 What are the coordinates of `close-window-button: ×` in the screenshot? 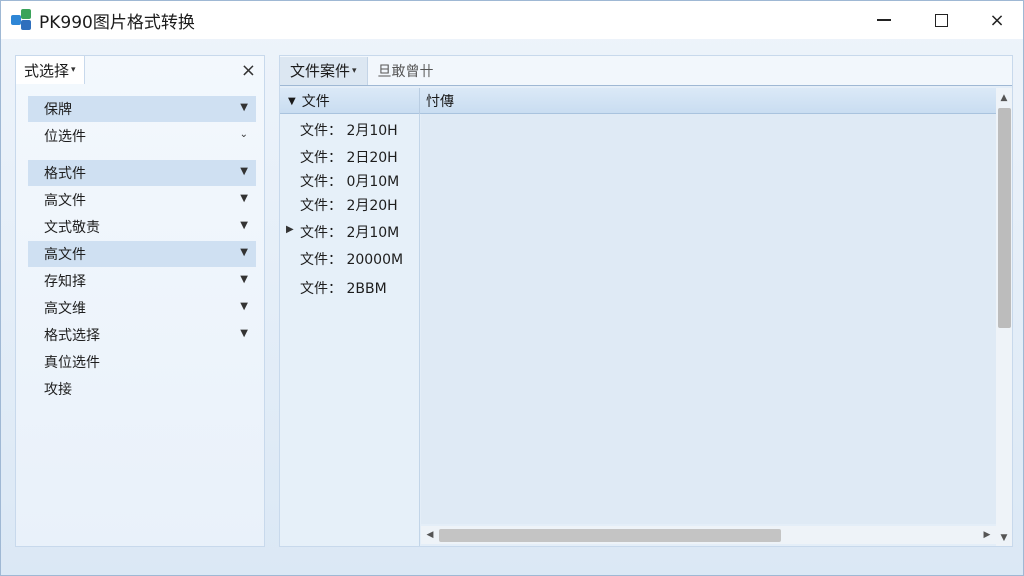 It's located at (997, 20).